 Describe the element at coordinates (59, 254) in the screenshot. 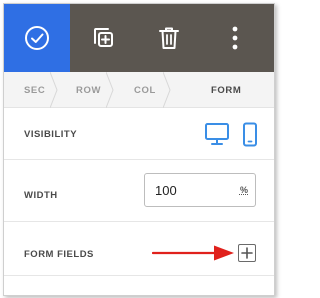

I see `form-fields-label: FORM FIELDS` at that location.